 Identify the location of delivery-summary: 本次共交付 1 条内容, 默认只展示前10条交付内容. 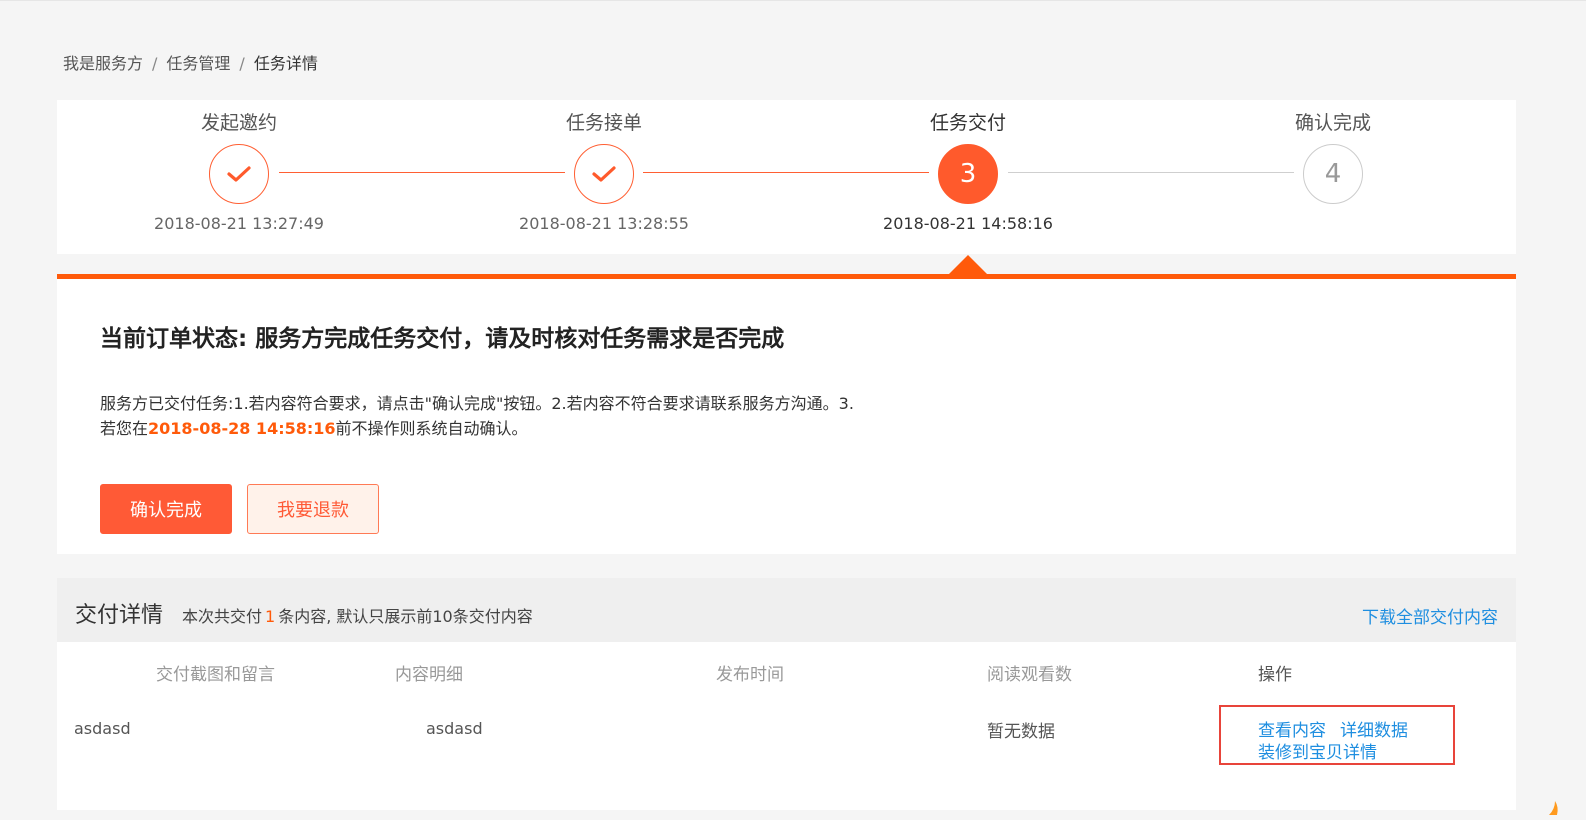
(357, 615).